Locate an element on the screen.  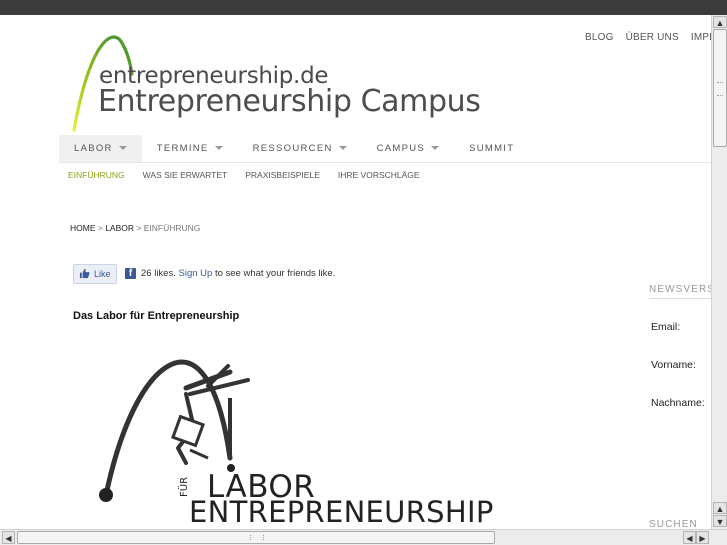
nav-label: CAMPUS is located at coordinates (401, 148).